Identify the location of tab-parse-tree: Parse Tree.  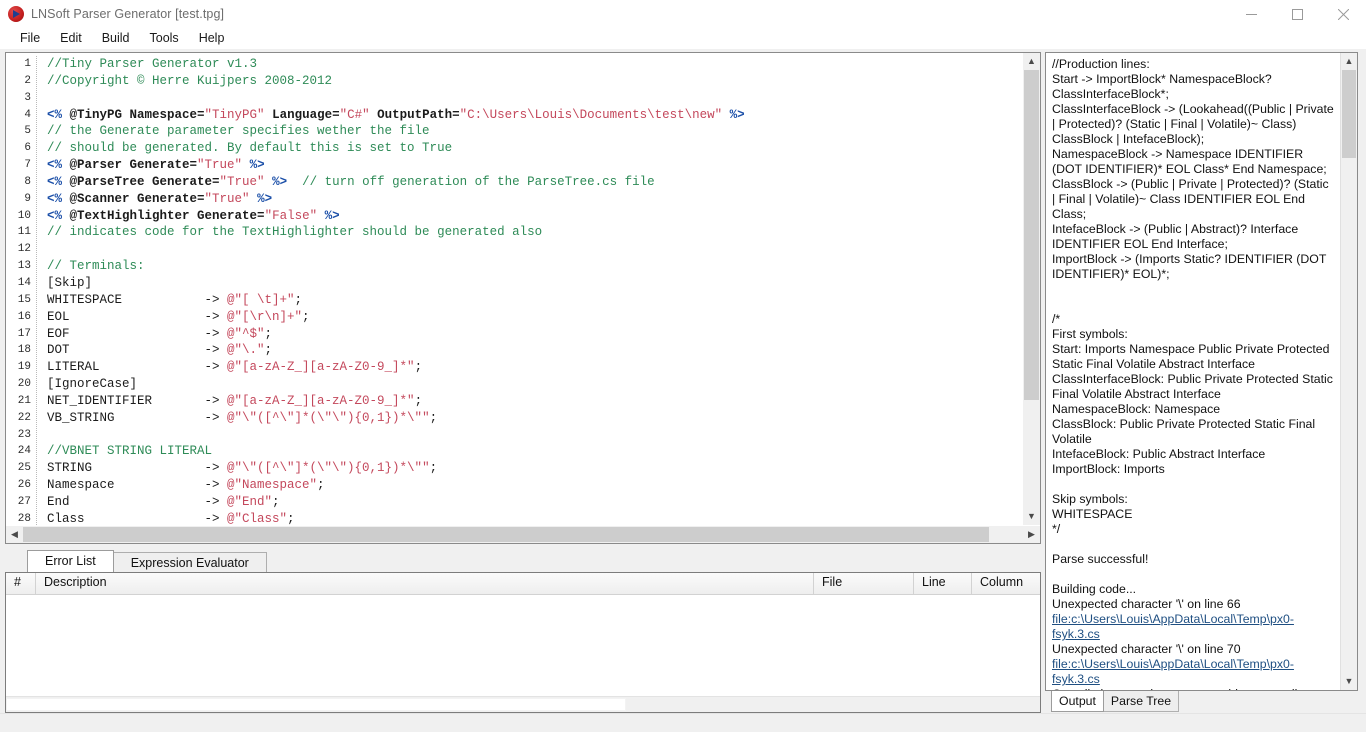
(1141, 701).